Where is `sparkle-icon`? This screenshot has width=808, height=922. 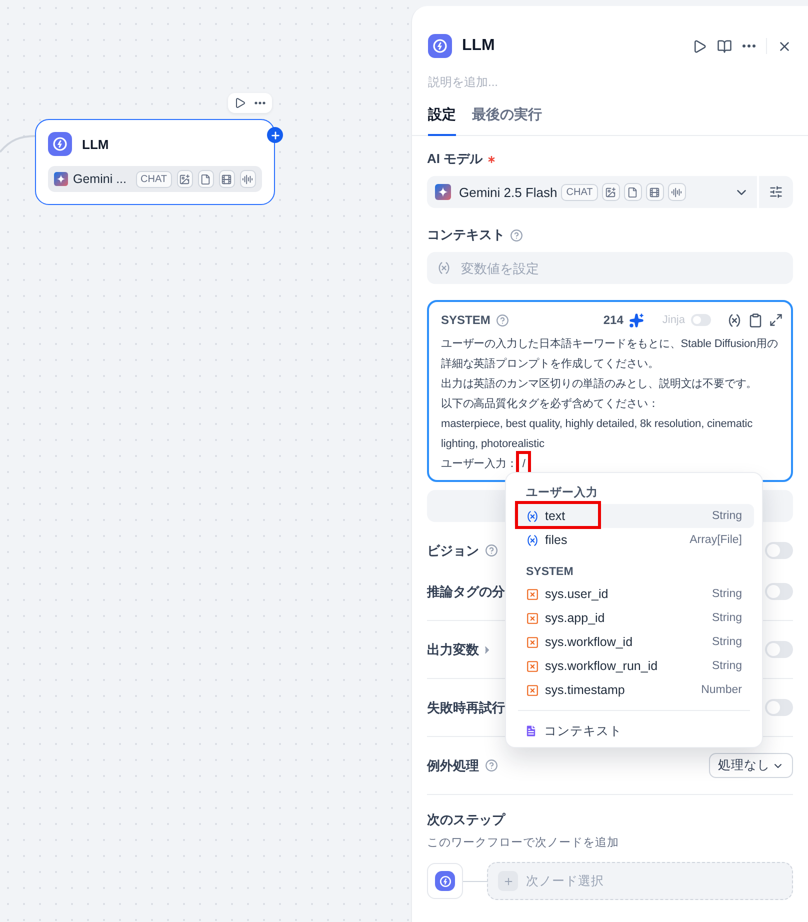 sparkle-icon is located at coordinates (636, 320).